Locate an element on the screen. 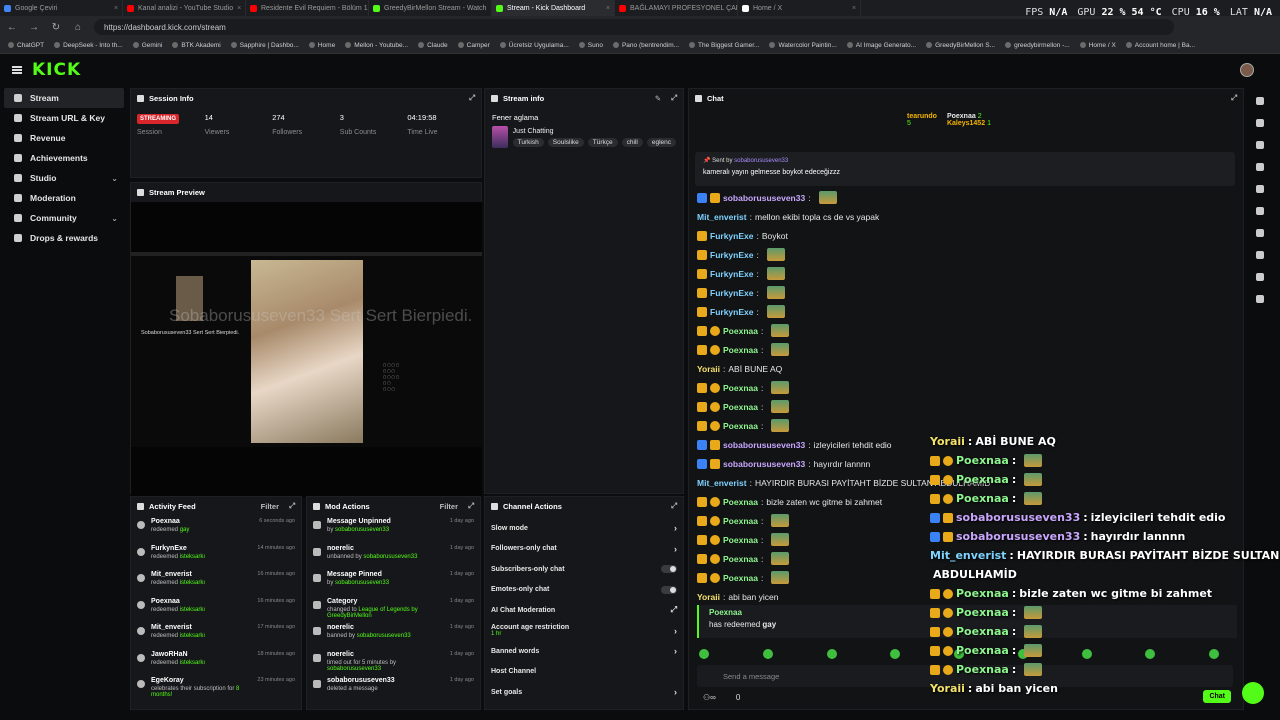 The width and height of the screenshot is (1280, 720). bolt-icon is located at coordinates (1260, 167).